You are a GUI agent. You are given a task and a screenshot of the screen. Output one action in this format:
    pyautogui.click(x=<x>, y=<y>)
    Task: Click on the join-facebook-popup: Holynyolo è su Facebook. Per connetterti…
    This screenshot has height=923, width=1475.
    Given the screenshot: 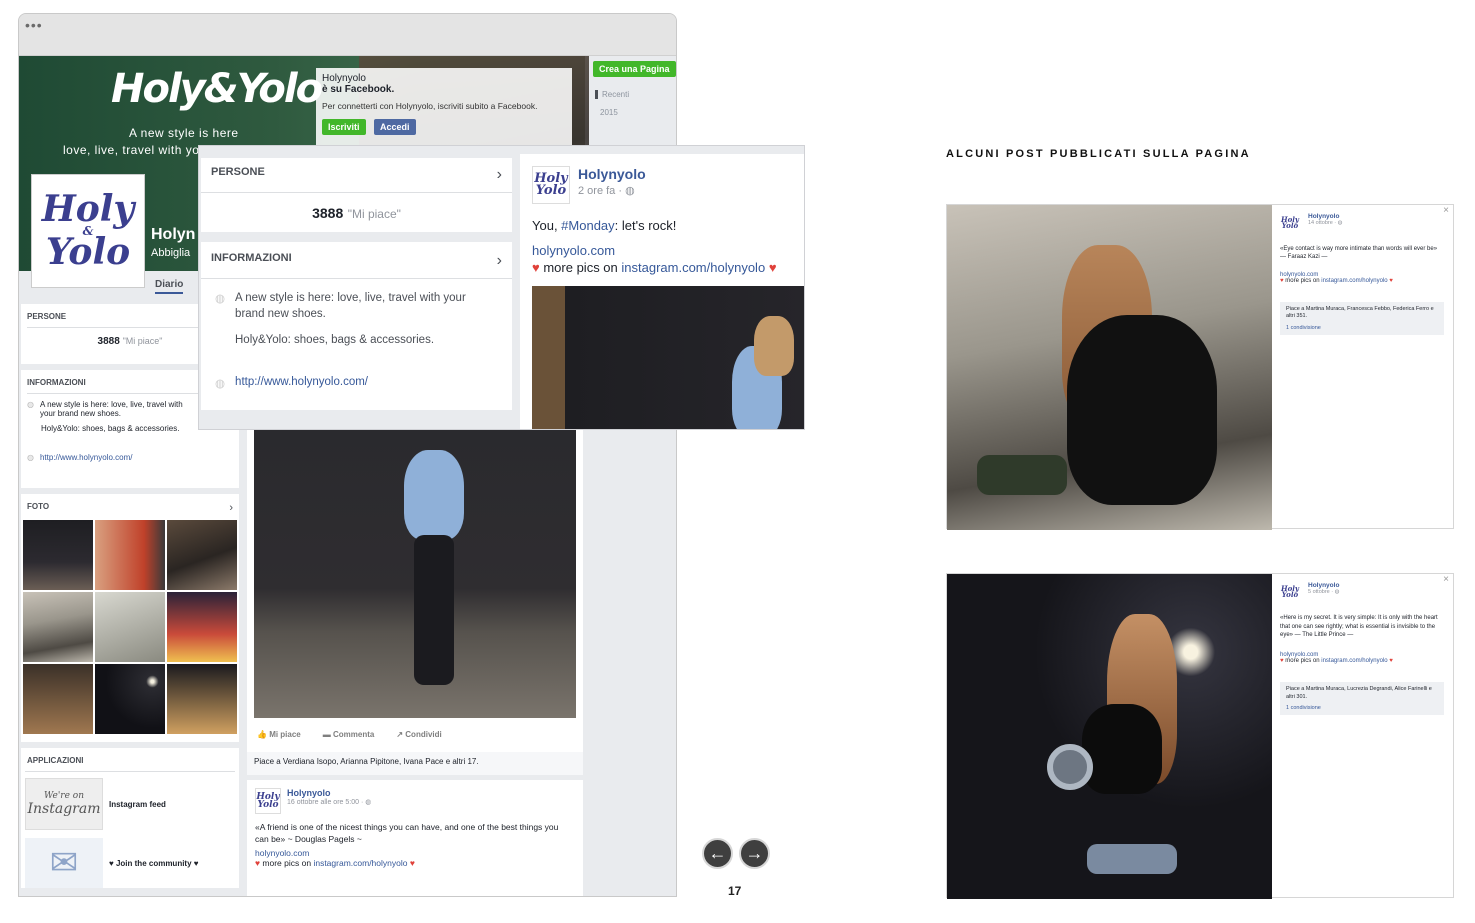 What is the action you would take?
    pyautogui.click(x=444, y=110)
    